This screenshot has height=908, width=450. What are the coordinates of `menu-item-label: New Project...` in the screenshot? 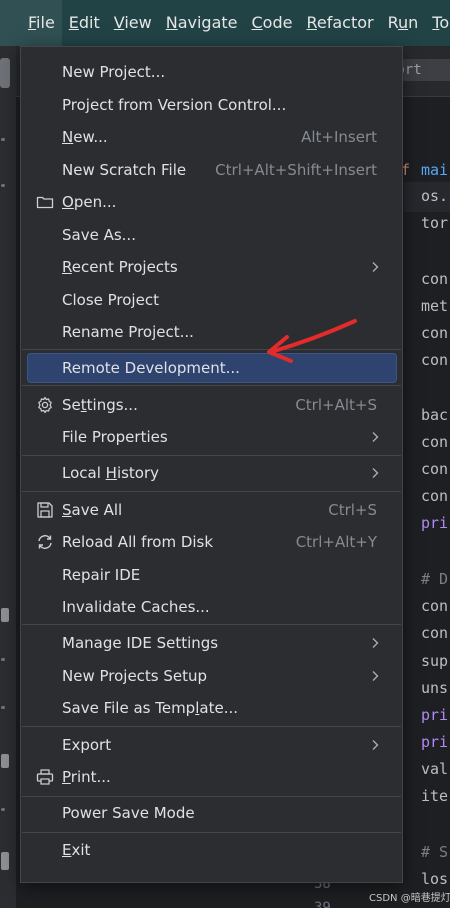 It's located at (114, 72).